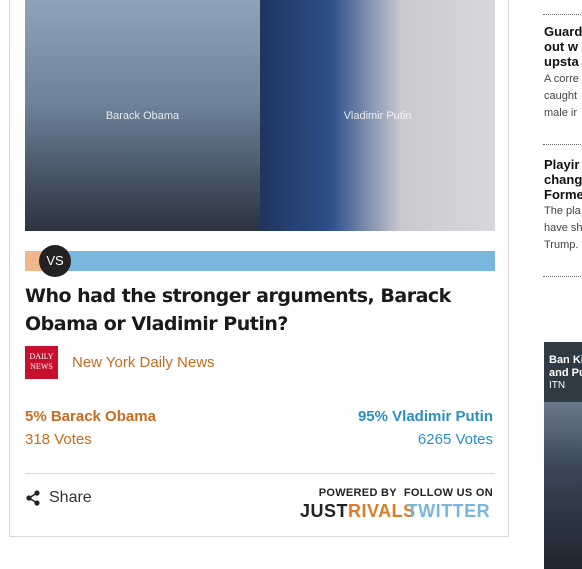 This screenshot has width=582, height=569. I want to click on brand-part-1: JUST, so click(324, 511).